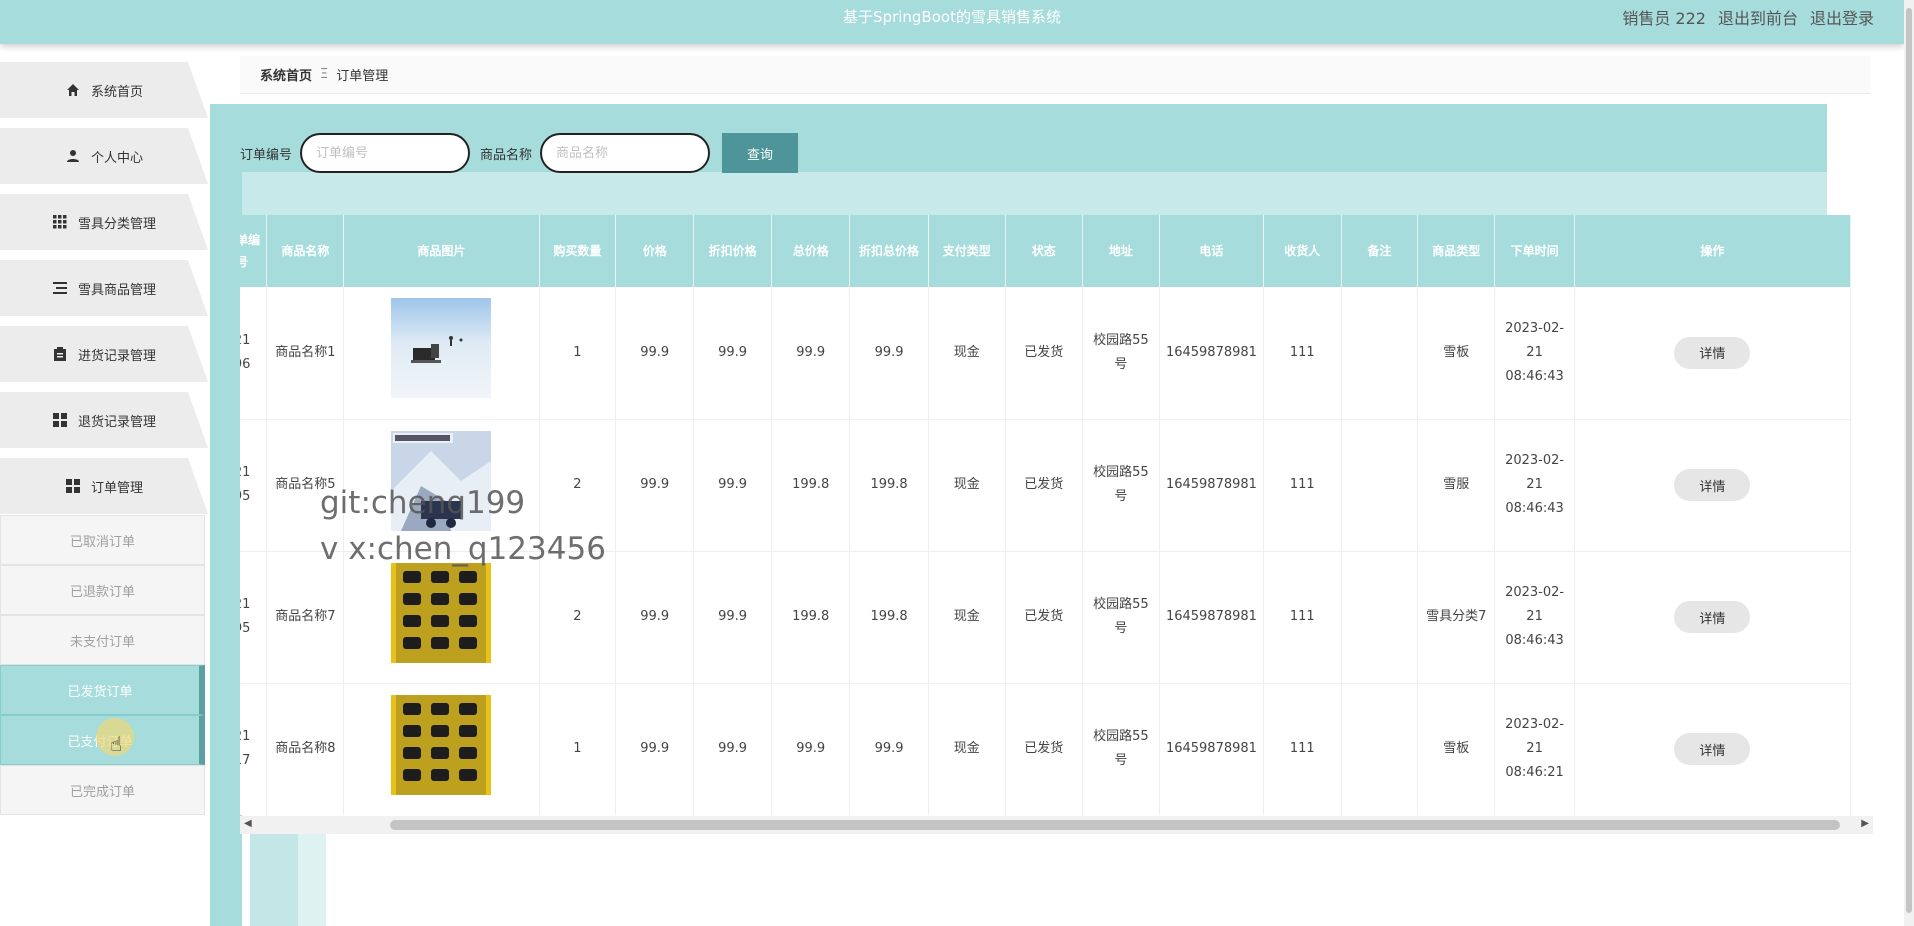 The width and height of the screenshot is (1914, 926). I want to click on sidebar-item-purchase: 进货记录管理, so click(104, 354).